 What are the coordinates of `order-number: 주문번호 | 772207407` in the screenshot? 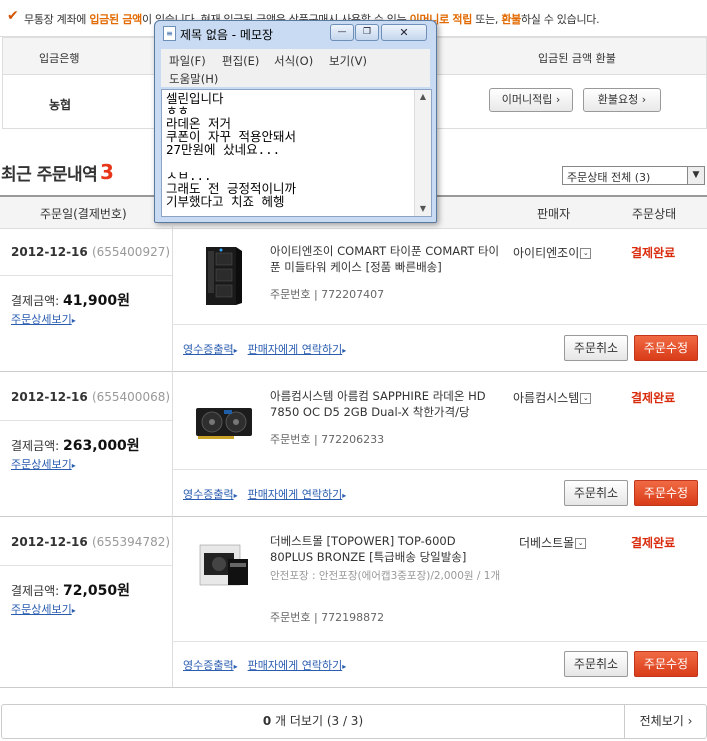 It's located at (327, 294).